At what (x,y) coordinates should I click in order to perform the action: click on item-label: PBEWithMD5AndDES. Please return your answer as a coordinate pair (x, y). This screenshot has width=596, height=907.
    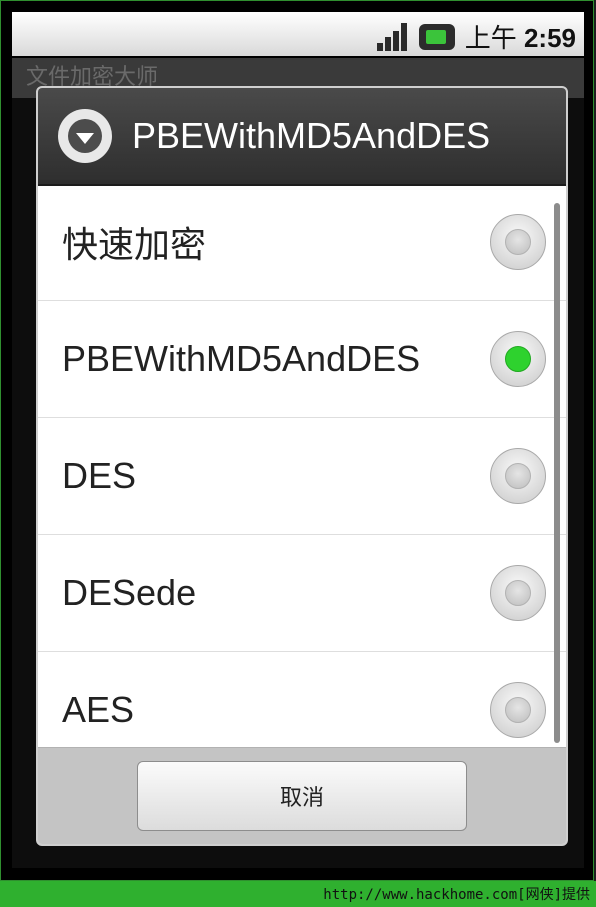
    Looking at the image, I should click on (241, 358).